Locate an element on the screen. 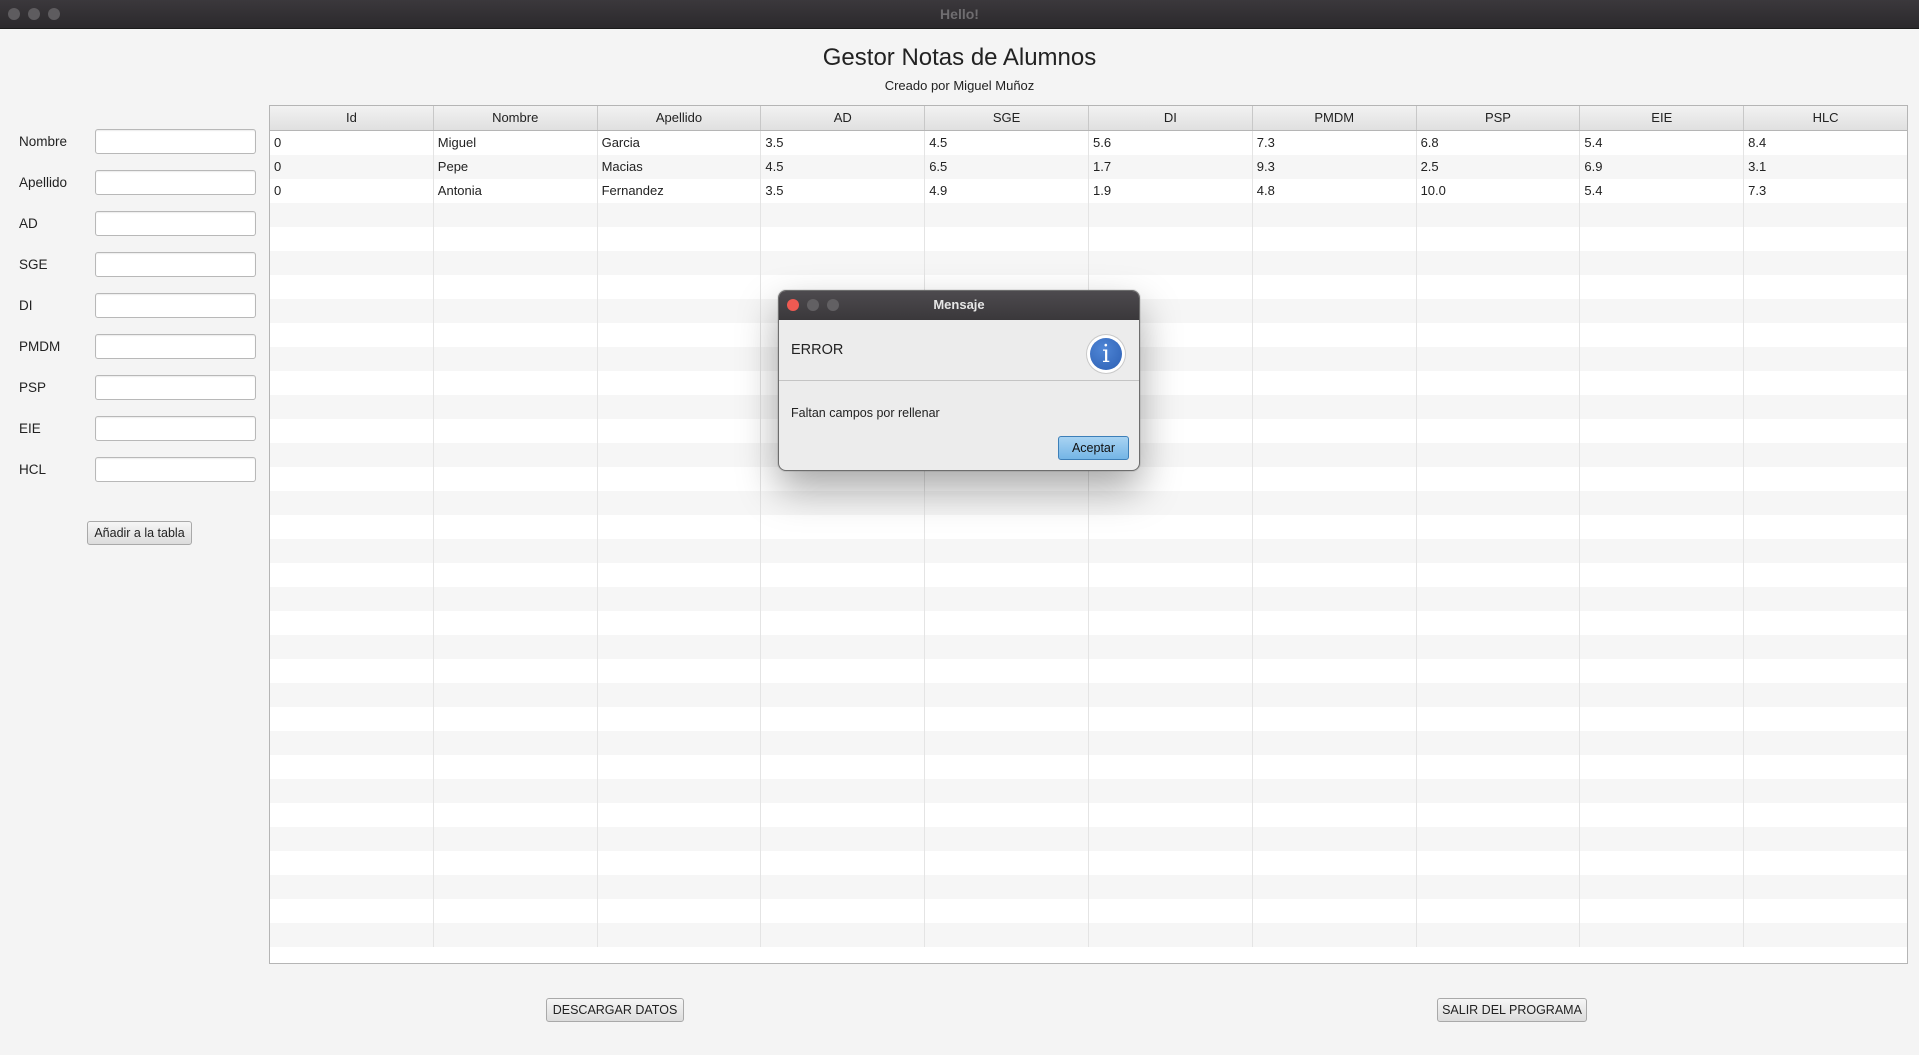 This screenshot has height=1055, width=1919. table-cell: 4.9 is located at coordinates (1007, 191).